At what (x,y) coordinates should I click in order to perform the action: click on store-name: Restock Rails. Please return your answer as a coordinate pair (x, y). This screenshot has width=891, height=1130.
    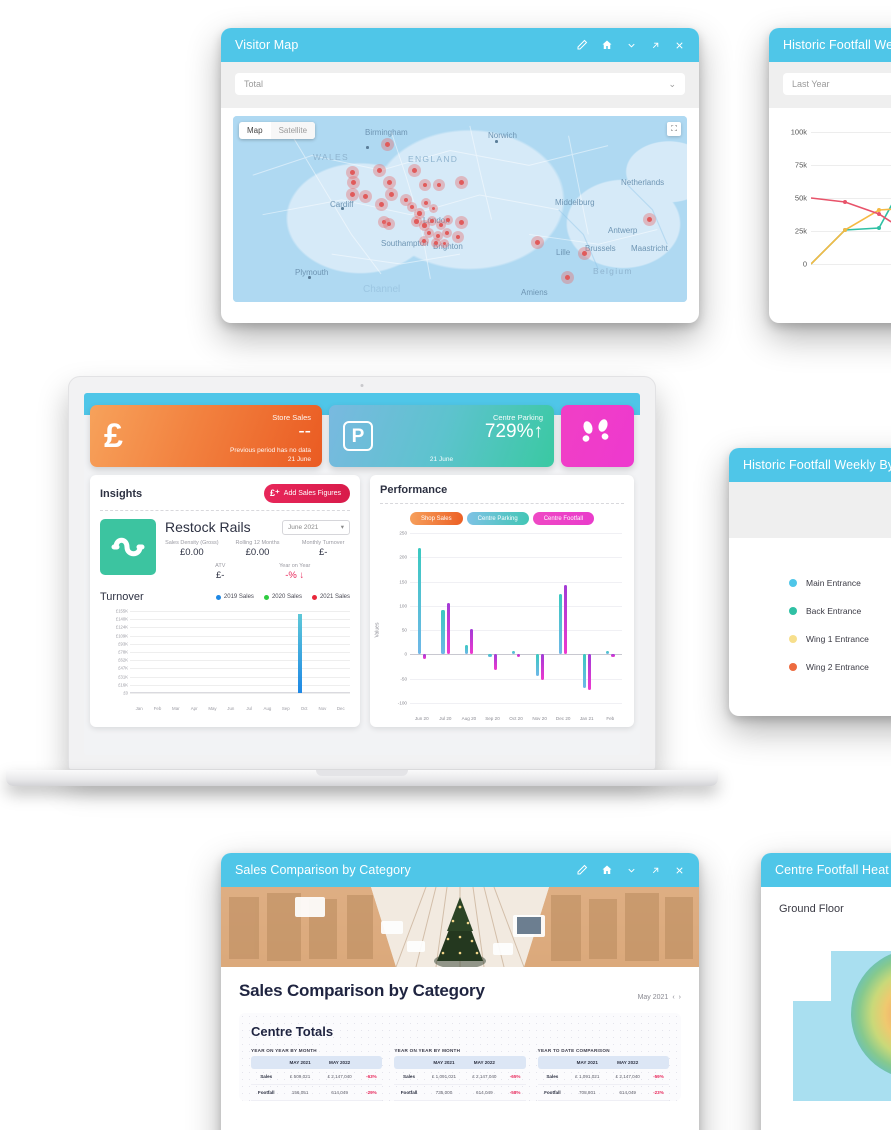
    Looking at the image, I should click on (208, 527).